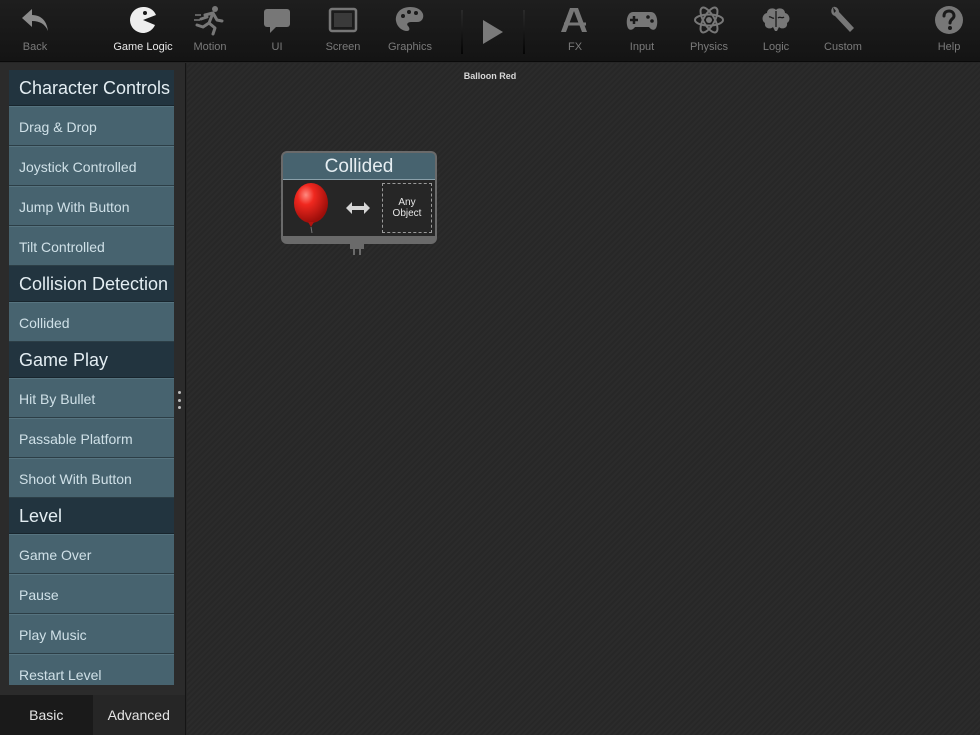 This screenshot has height=735, width=980. Describe the element at coordinates (709, 47) in the screenshot. I see `physics-label: Physics` at that location.